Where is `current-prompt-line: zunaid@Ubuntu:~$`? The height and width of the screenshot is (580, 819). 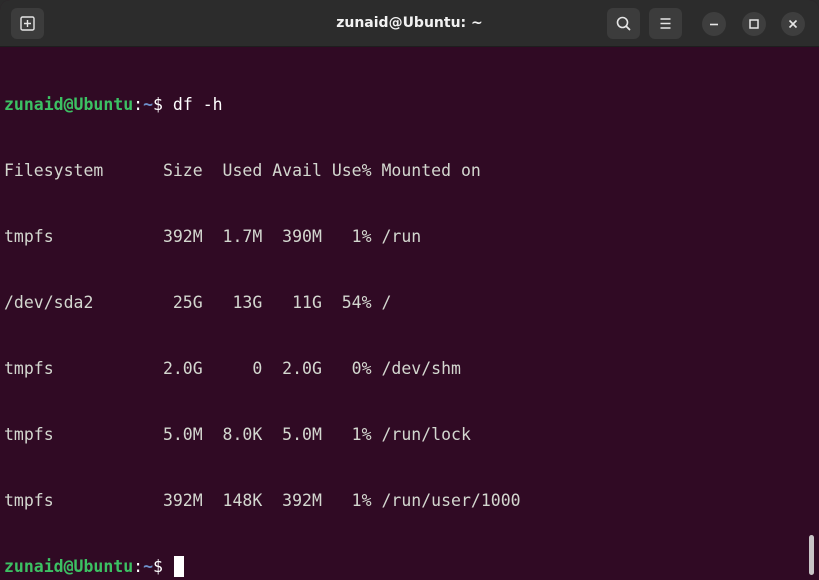 current-prompt-line: zunaid@Ubuntu:~$ is located at coordinates (401, 567).